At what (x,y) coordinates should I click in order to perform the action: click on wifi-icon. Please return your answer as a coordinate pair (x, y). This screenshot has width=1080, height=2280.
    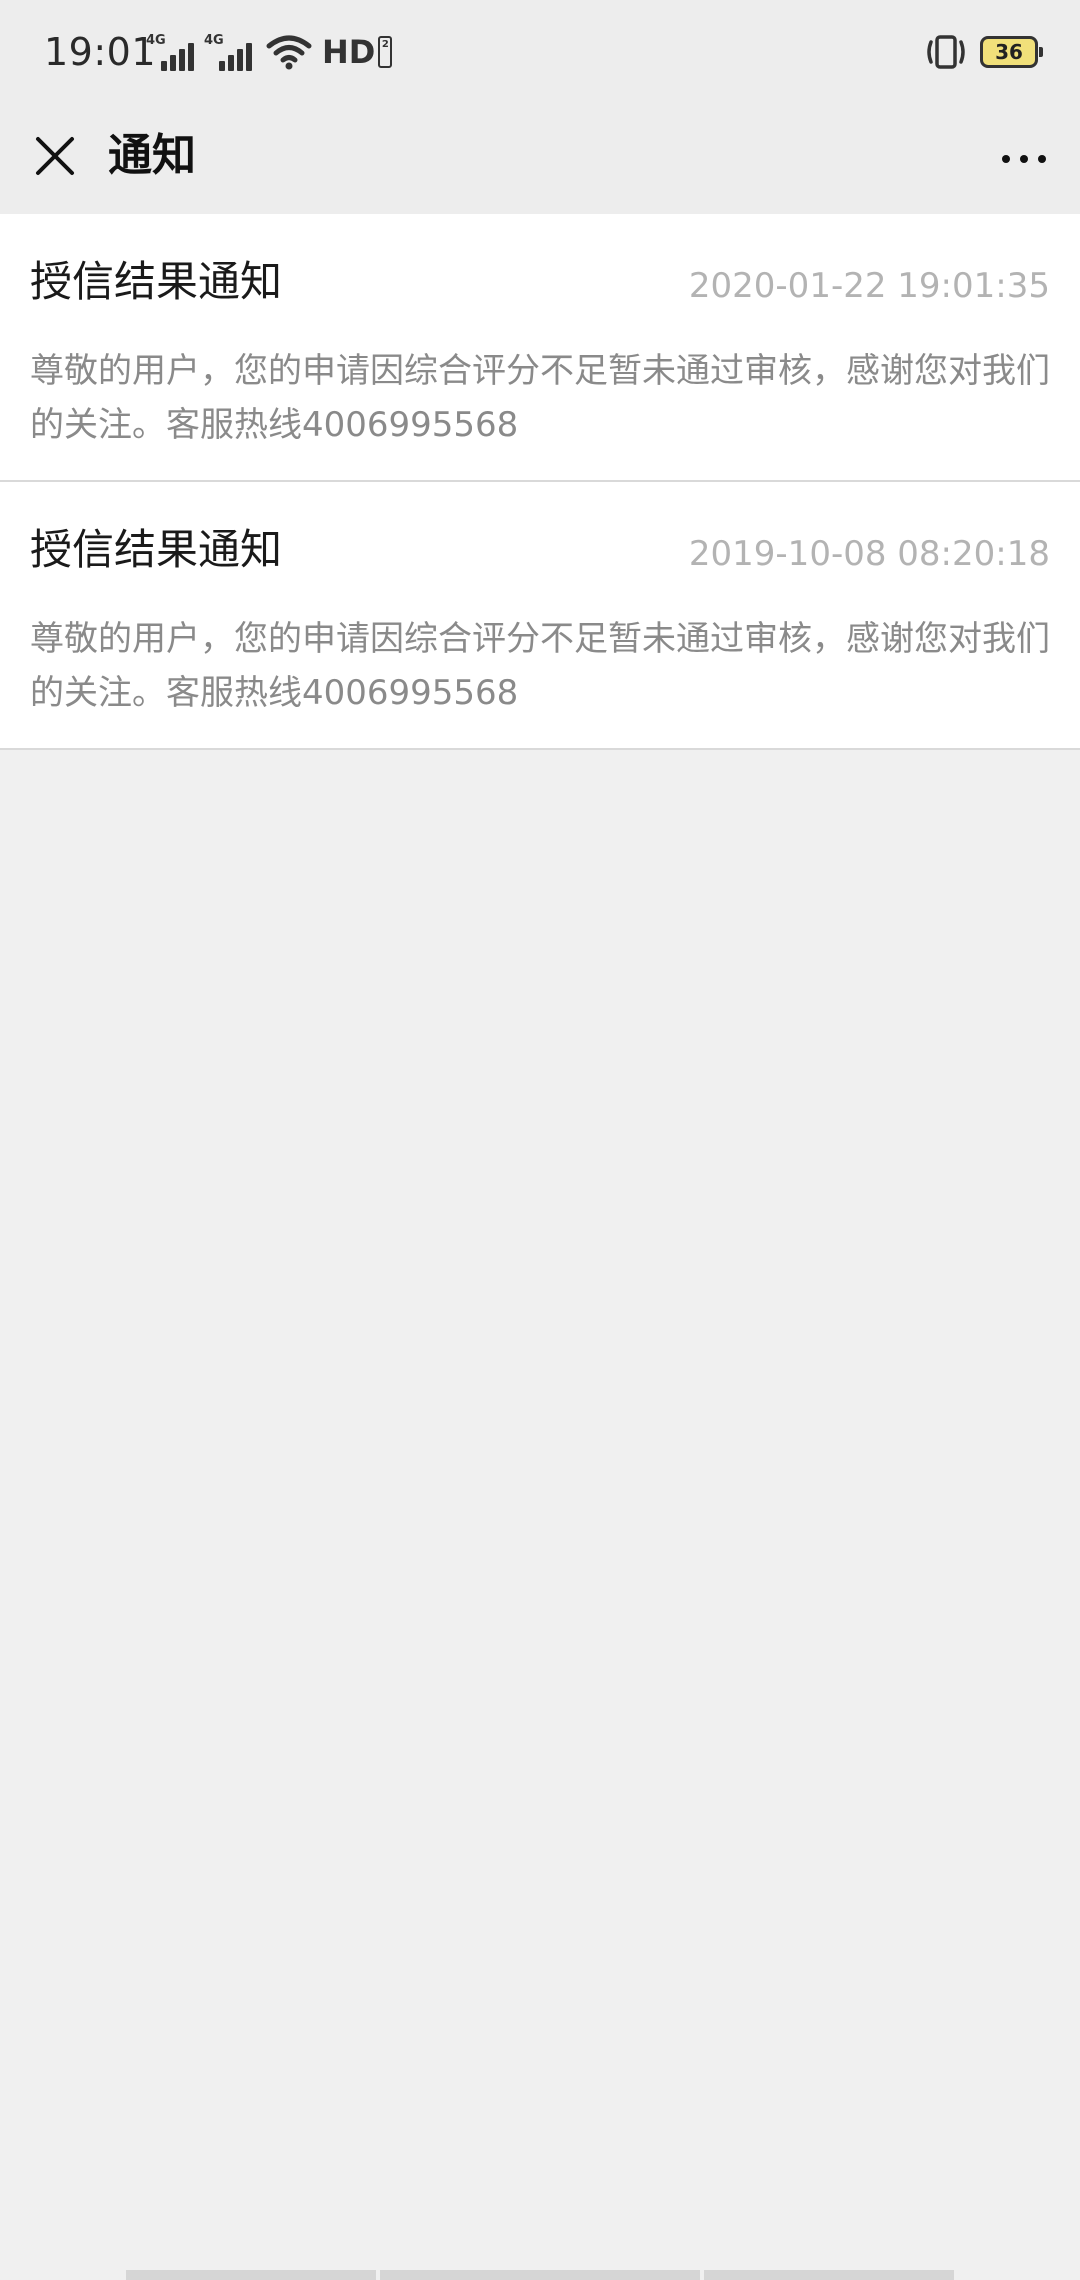
    Looking at the image, I should click on (289, 52).